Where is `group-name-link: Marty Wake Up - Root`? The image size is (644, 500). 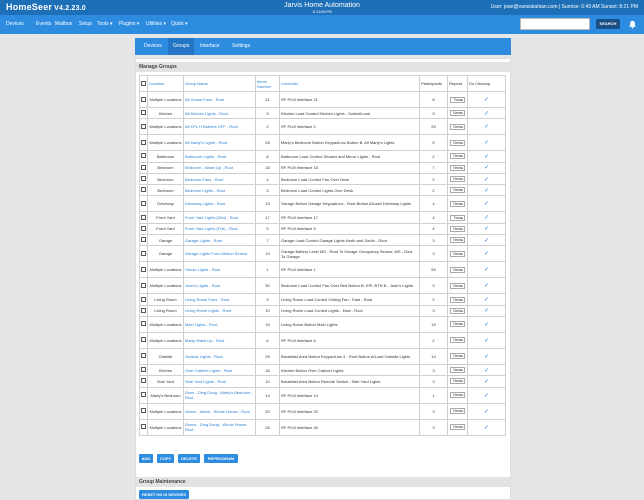
group-name-link: Marty Wake Up - Root is located at coordinates (219, 340).